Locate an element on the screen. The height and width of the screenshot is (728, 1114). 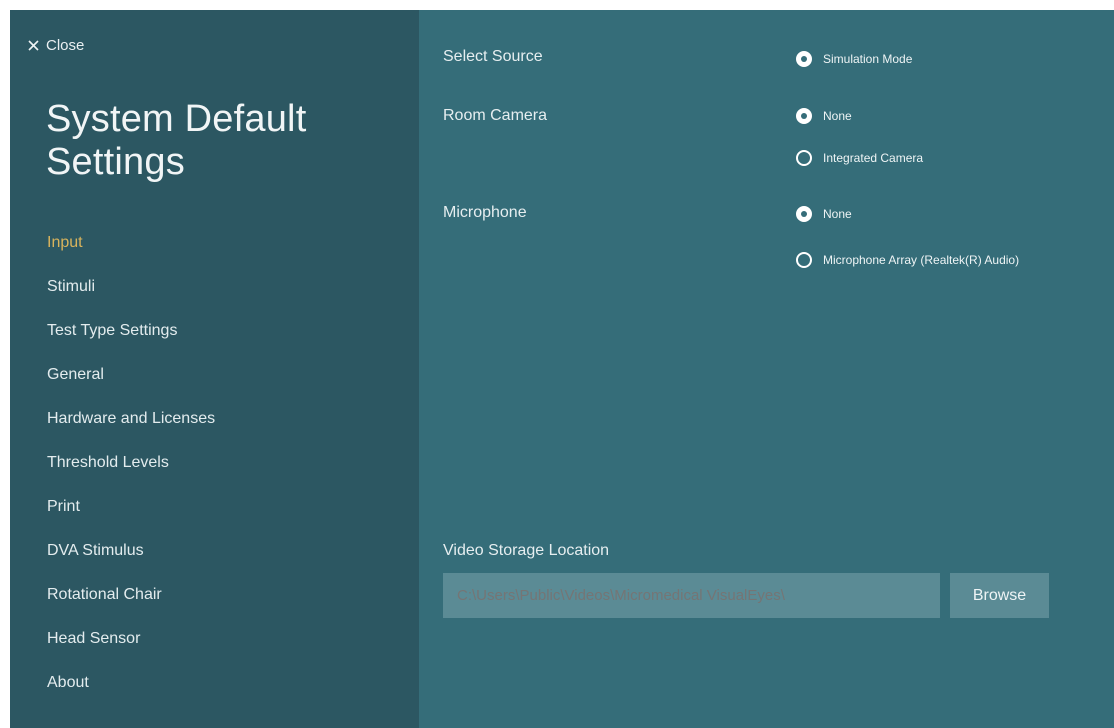
video-storage-label: Video Storage Location is located at coordinates (526, 550).